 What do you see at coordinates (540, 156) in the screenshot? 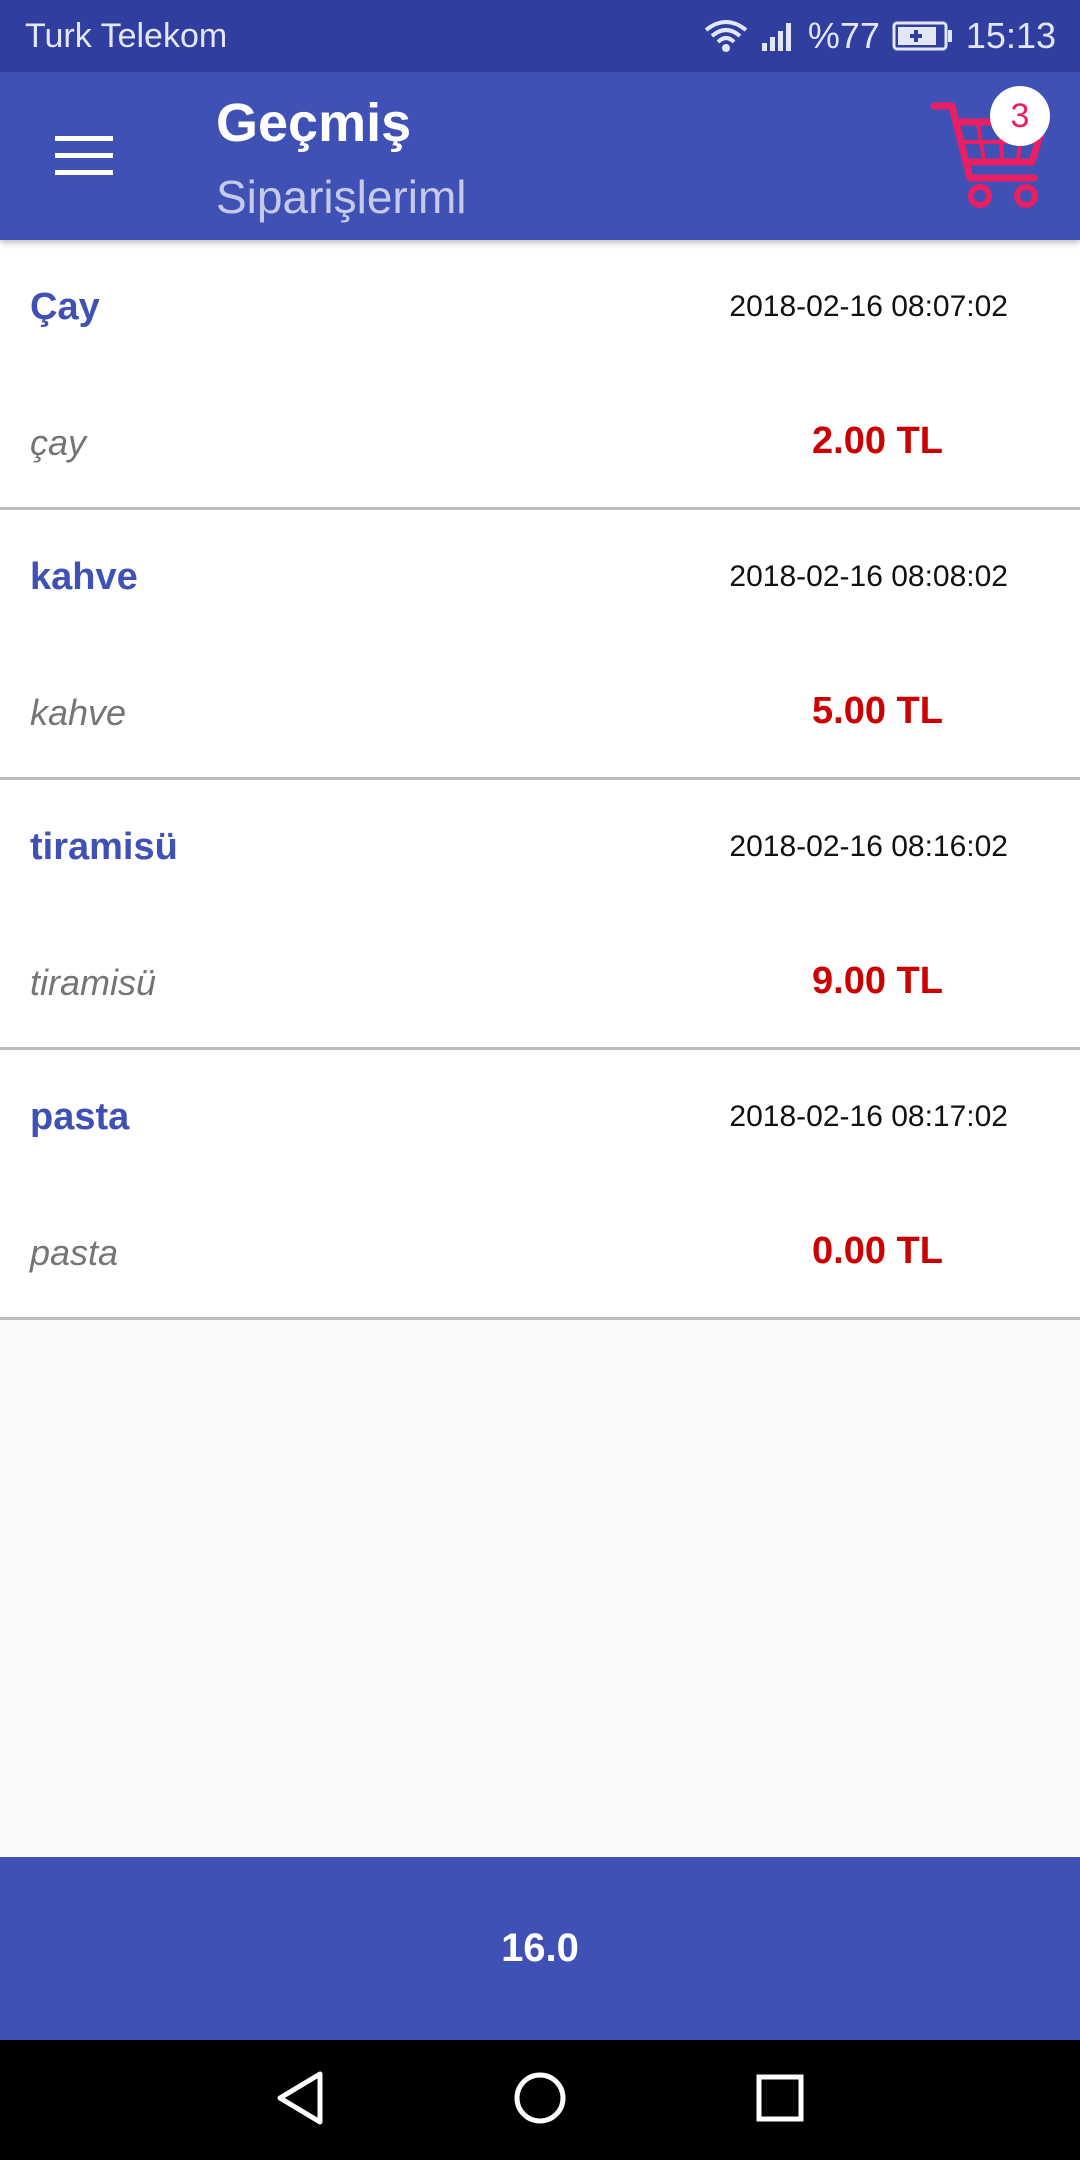
I see `app-bar: Geçmiş Siparişleriml 3` at bounding box center [540, 156].